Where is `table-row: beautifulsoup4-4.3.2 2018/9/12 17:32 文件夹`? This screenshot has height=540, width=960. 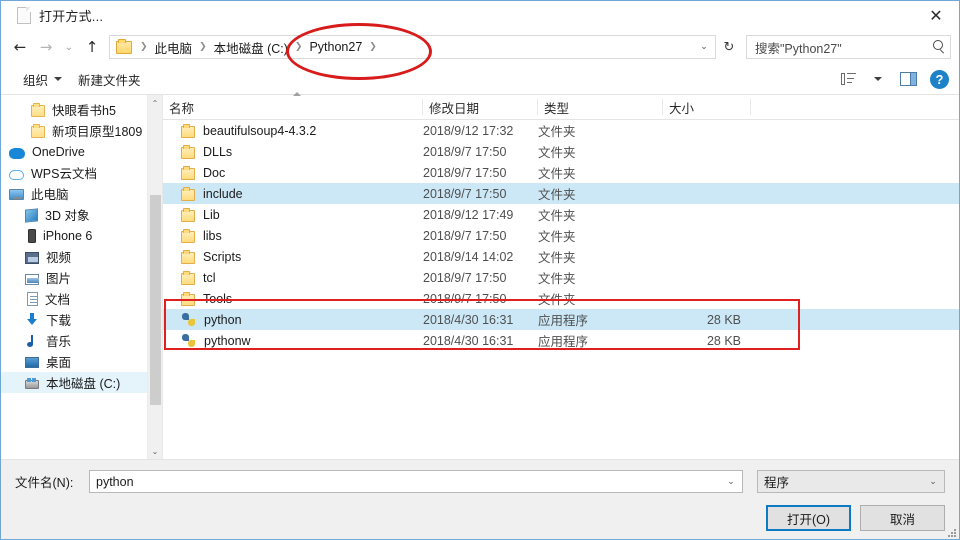
table-row: beautifulsoup4-4.3.2 2018/9/12 17:32 文件夹 is located at coordinates (561, 130).